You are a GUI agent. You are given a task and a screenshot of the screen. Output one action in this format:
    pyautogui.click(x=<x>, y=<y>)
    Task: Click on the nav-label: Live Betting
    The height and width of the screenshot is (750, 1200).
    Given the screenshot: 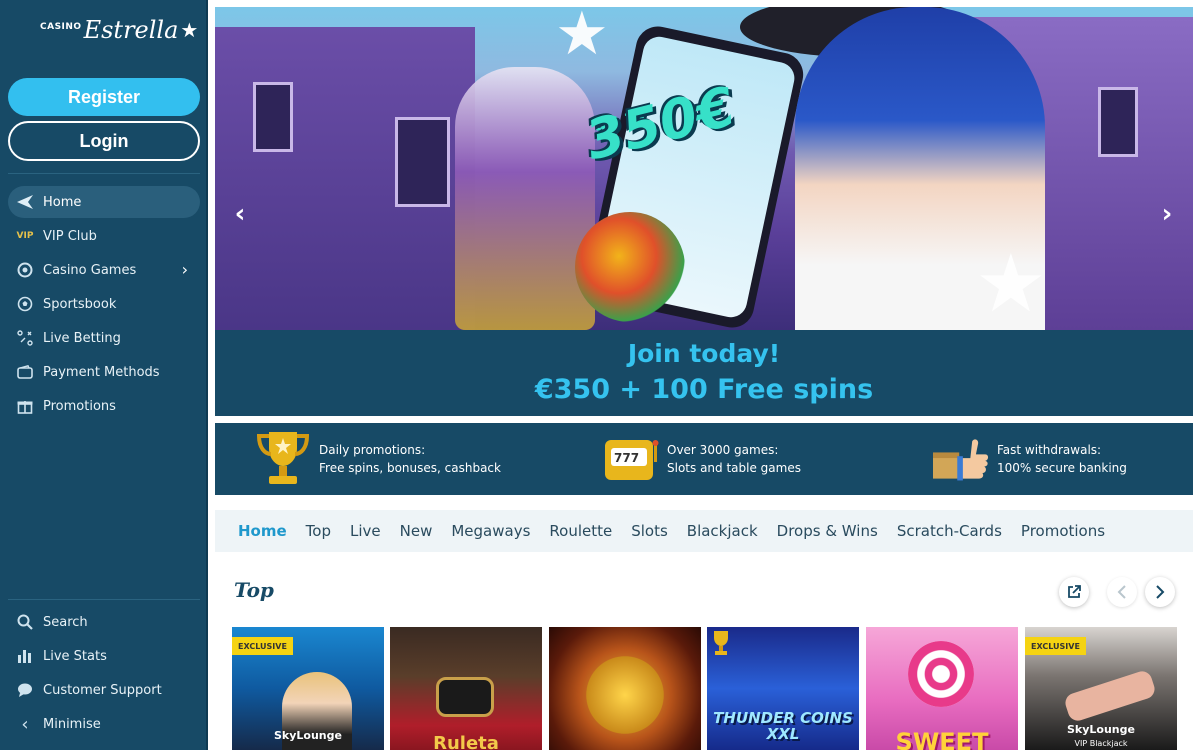 What is the action you would take?
    pyautogui.click(x=82, y=338)
    